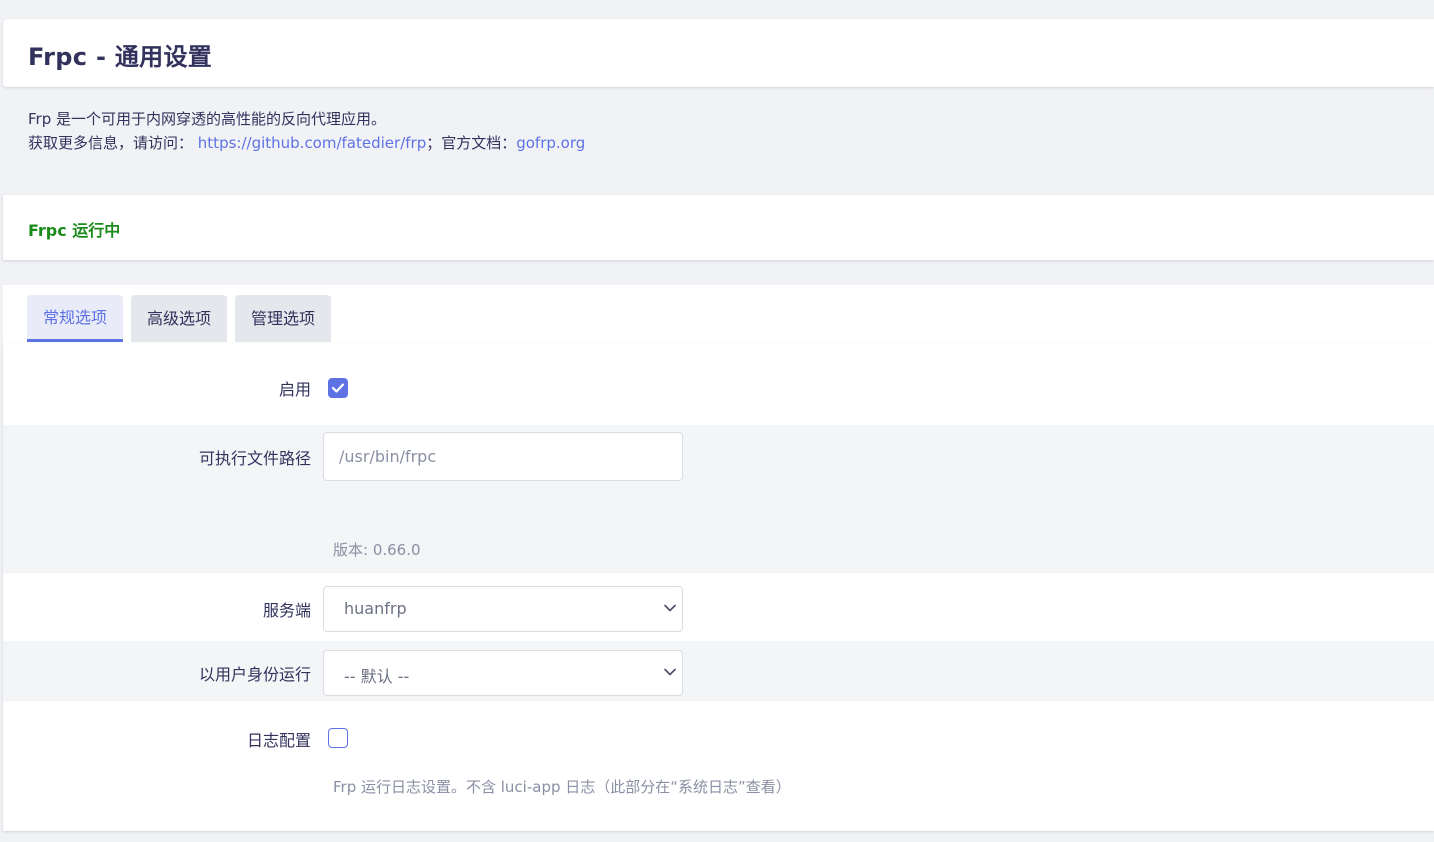  What do you see at coordinates (120, 57) in the screenshot?
I see `page-title: Frpc - 通用设置` at bounding box center [120, 57].